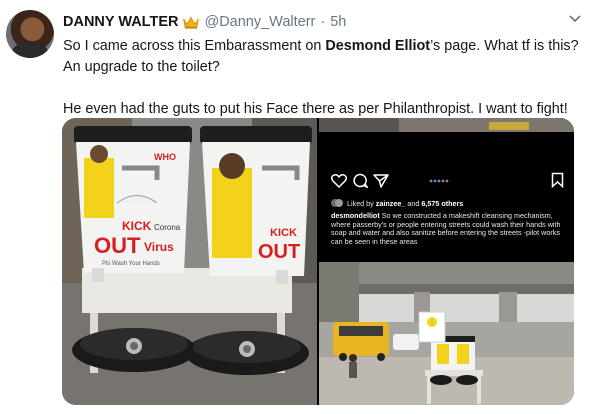 The height and width of the screenshot is (414, 598). I want to click on avatar, so click(30, 34).